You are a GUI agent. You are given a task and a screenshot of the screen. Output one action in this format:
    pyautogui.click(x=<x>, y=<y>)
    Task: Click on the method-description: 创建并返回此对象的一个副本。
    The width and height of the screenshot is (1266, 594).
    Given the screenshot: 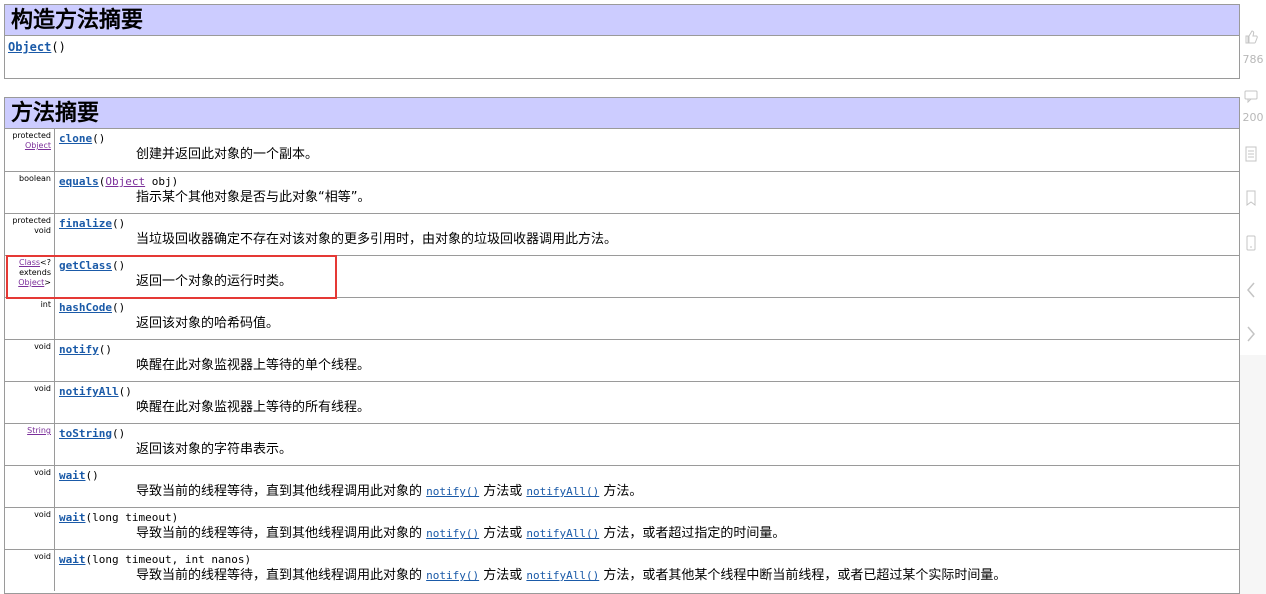 What is the action you would take?
    pyautogui.click(x=649, y=155)
    